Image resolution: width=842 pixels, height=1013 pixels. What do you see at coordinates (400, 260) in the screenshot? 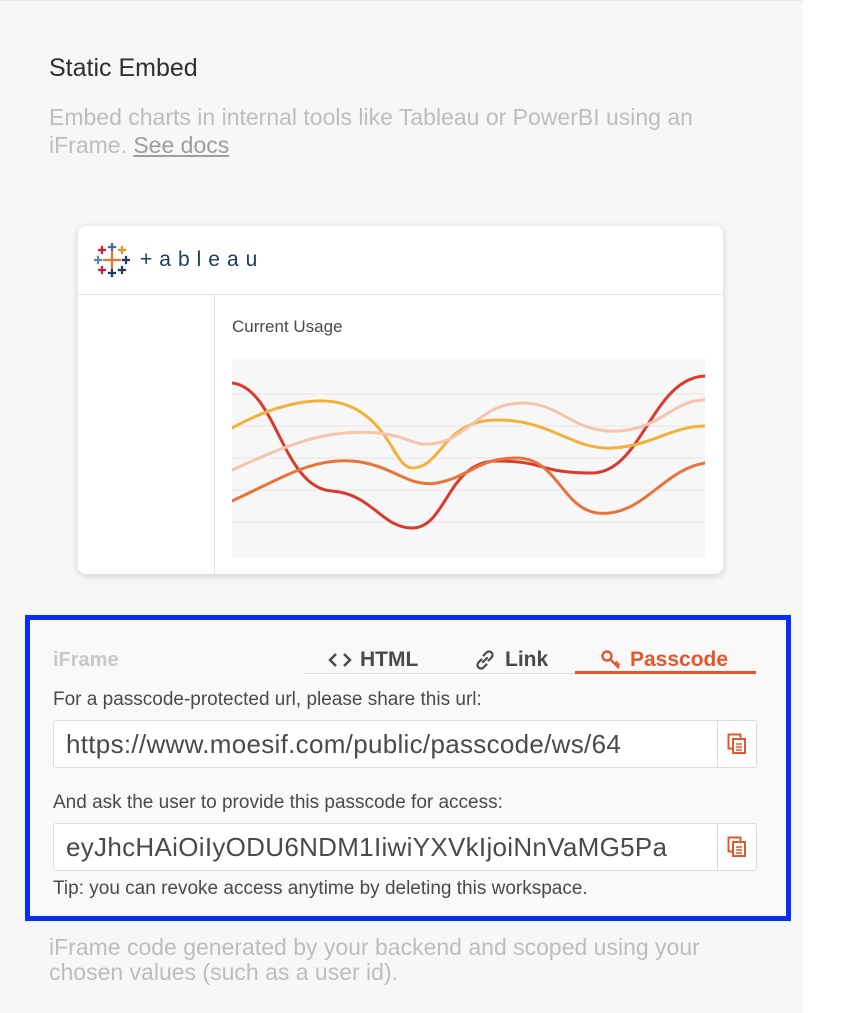
I see `preview-header: +ableau` at bounding box center [400, 260].